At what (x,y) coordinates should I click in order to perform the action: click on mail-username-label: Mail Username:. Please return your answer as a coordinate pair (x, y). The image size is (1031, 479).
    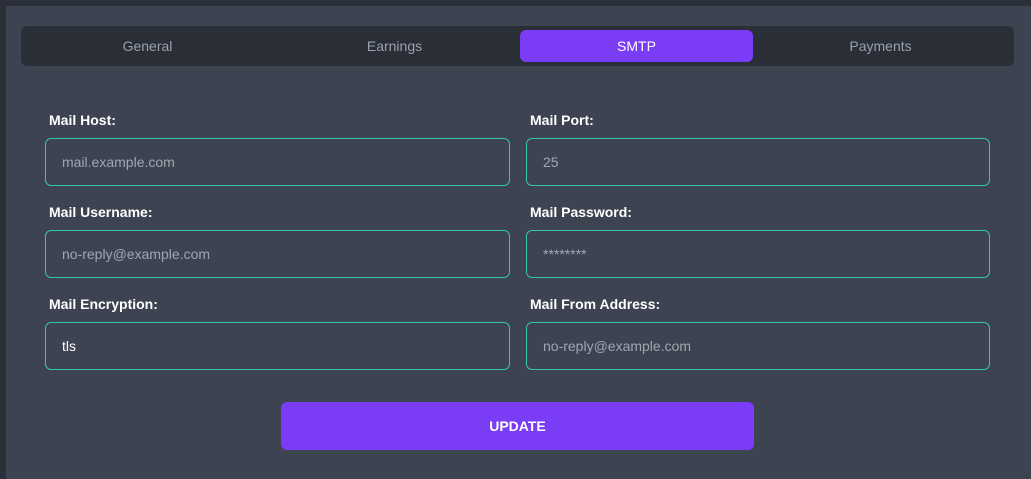
    Looking at the image, I should click on (101, 212).